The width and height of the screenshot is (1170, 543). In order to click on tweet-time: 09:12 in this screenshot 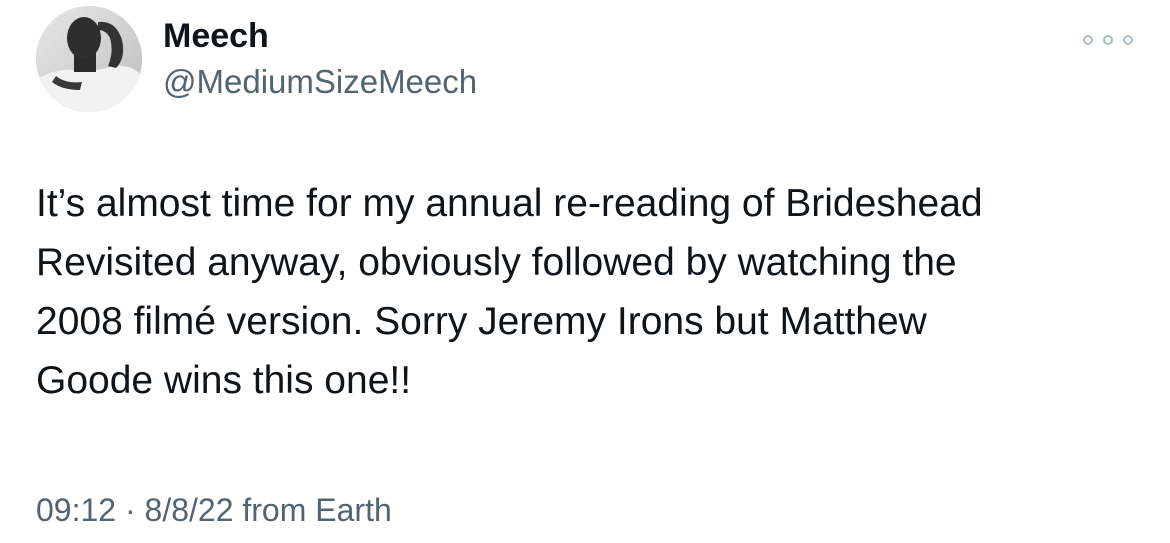, I will do `click(76, 510)`.